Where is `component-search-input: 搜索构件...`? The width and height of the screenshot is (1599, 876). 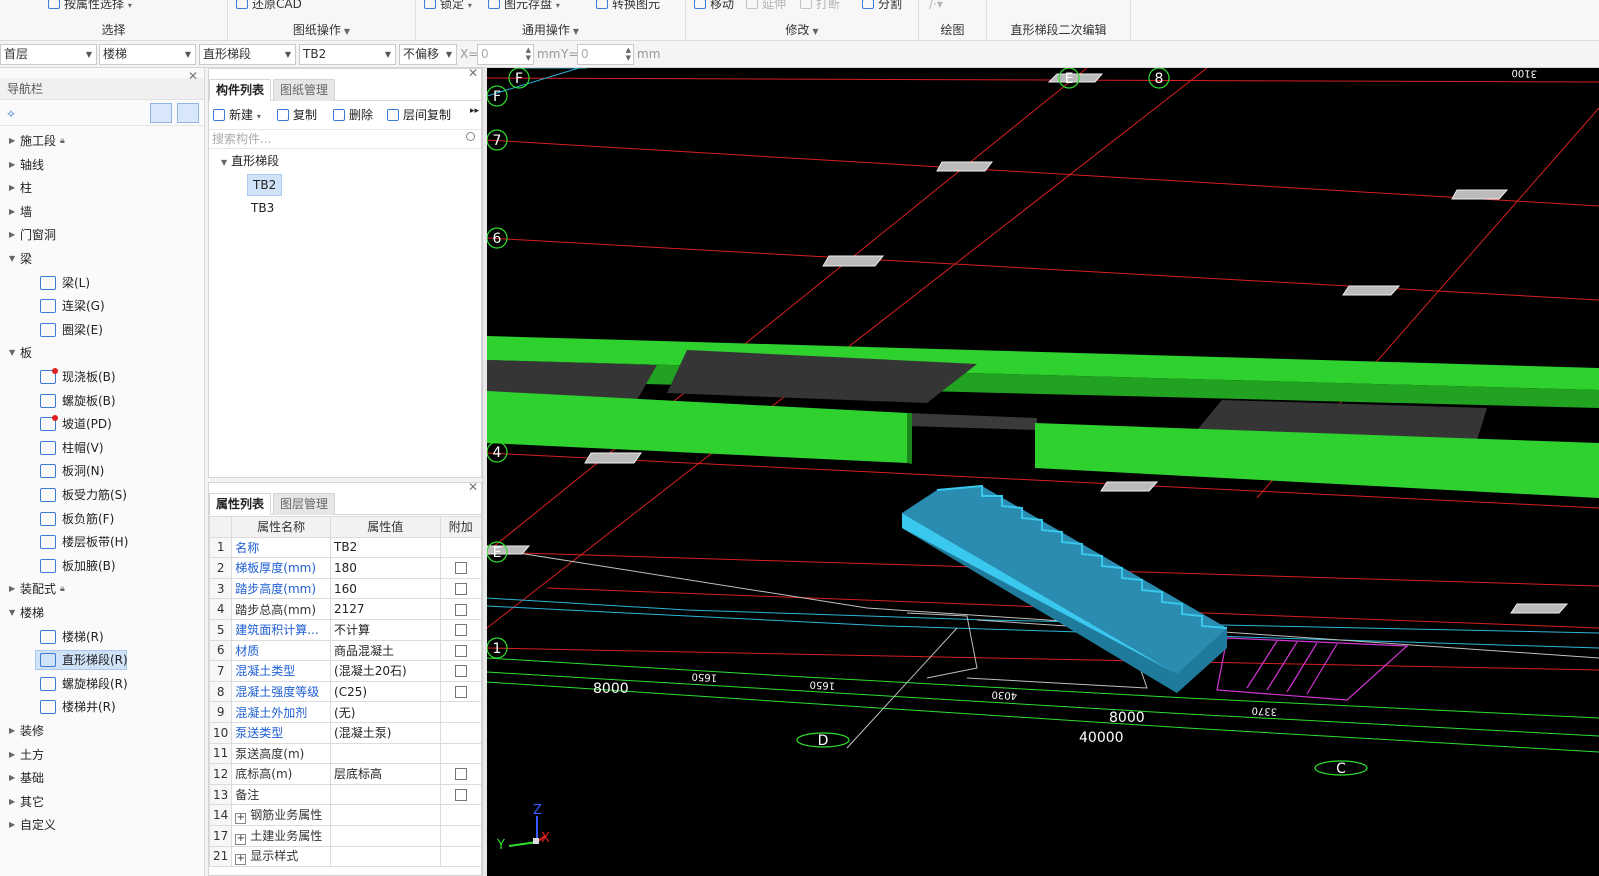 component-search-input: 搜索构件... is located at coordinates (345, 139).